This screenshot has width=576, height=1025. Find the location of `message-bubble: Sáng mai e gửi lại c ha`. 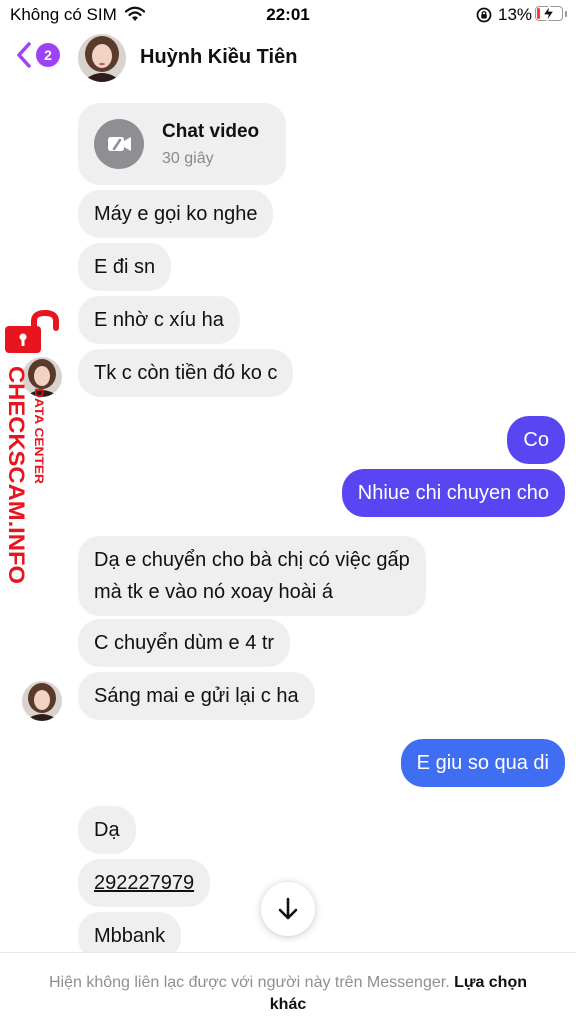

message-bubble: Sáng mai e gửi lại c ha is located at coordinates (196, 696).